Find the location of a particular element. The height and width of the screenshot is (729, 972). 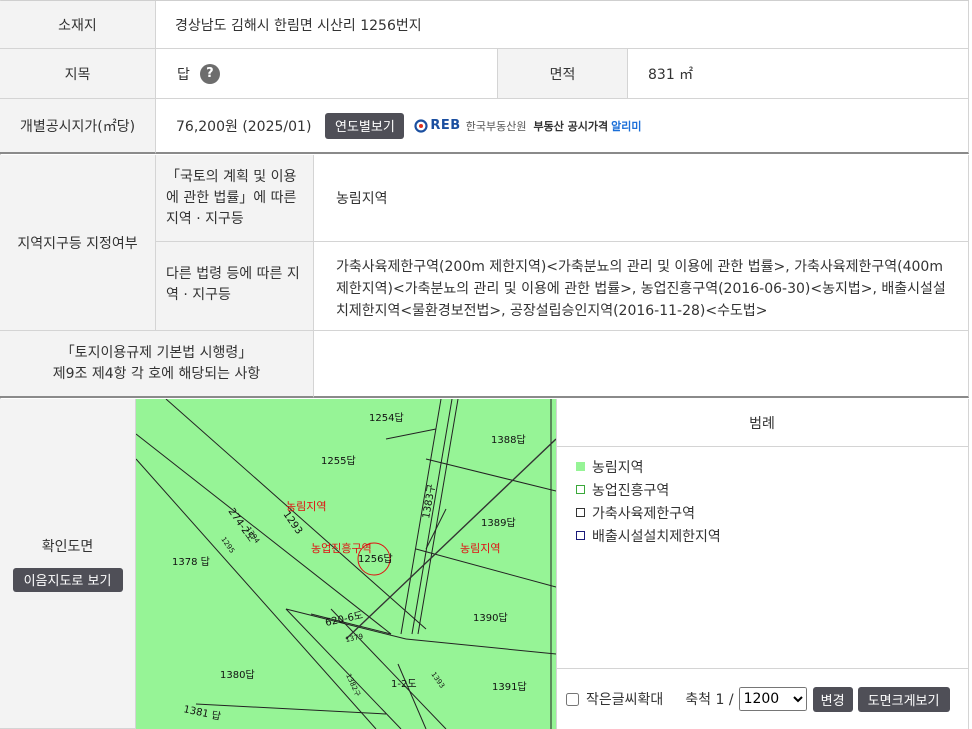

other-zoning-label-cell: 다른 법령 등에 따른 지역 · 지구등 is located at coordinates (235, 286).